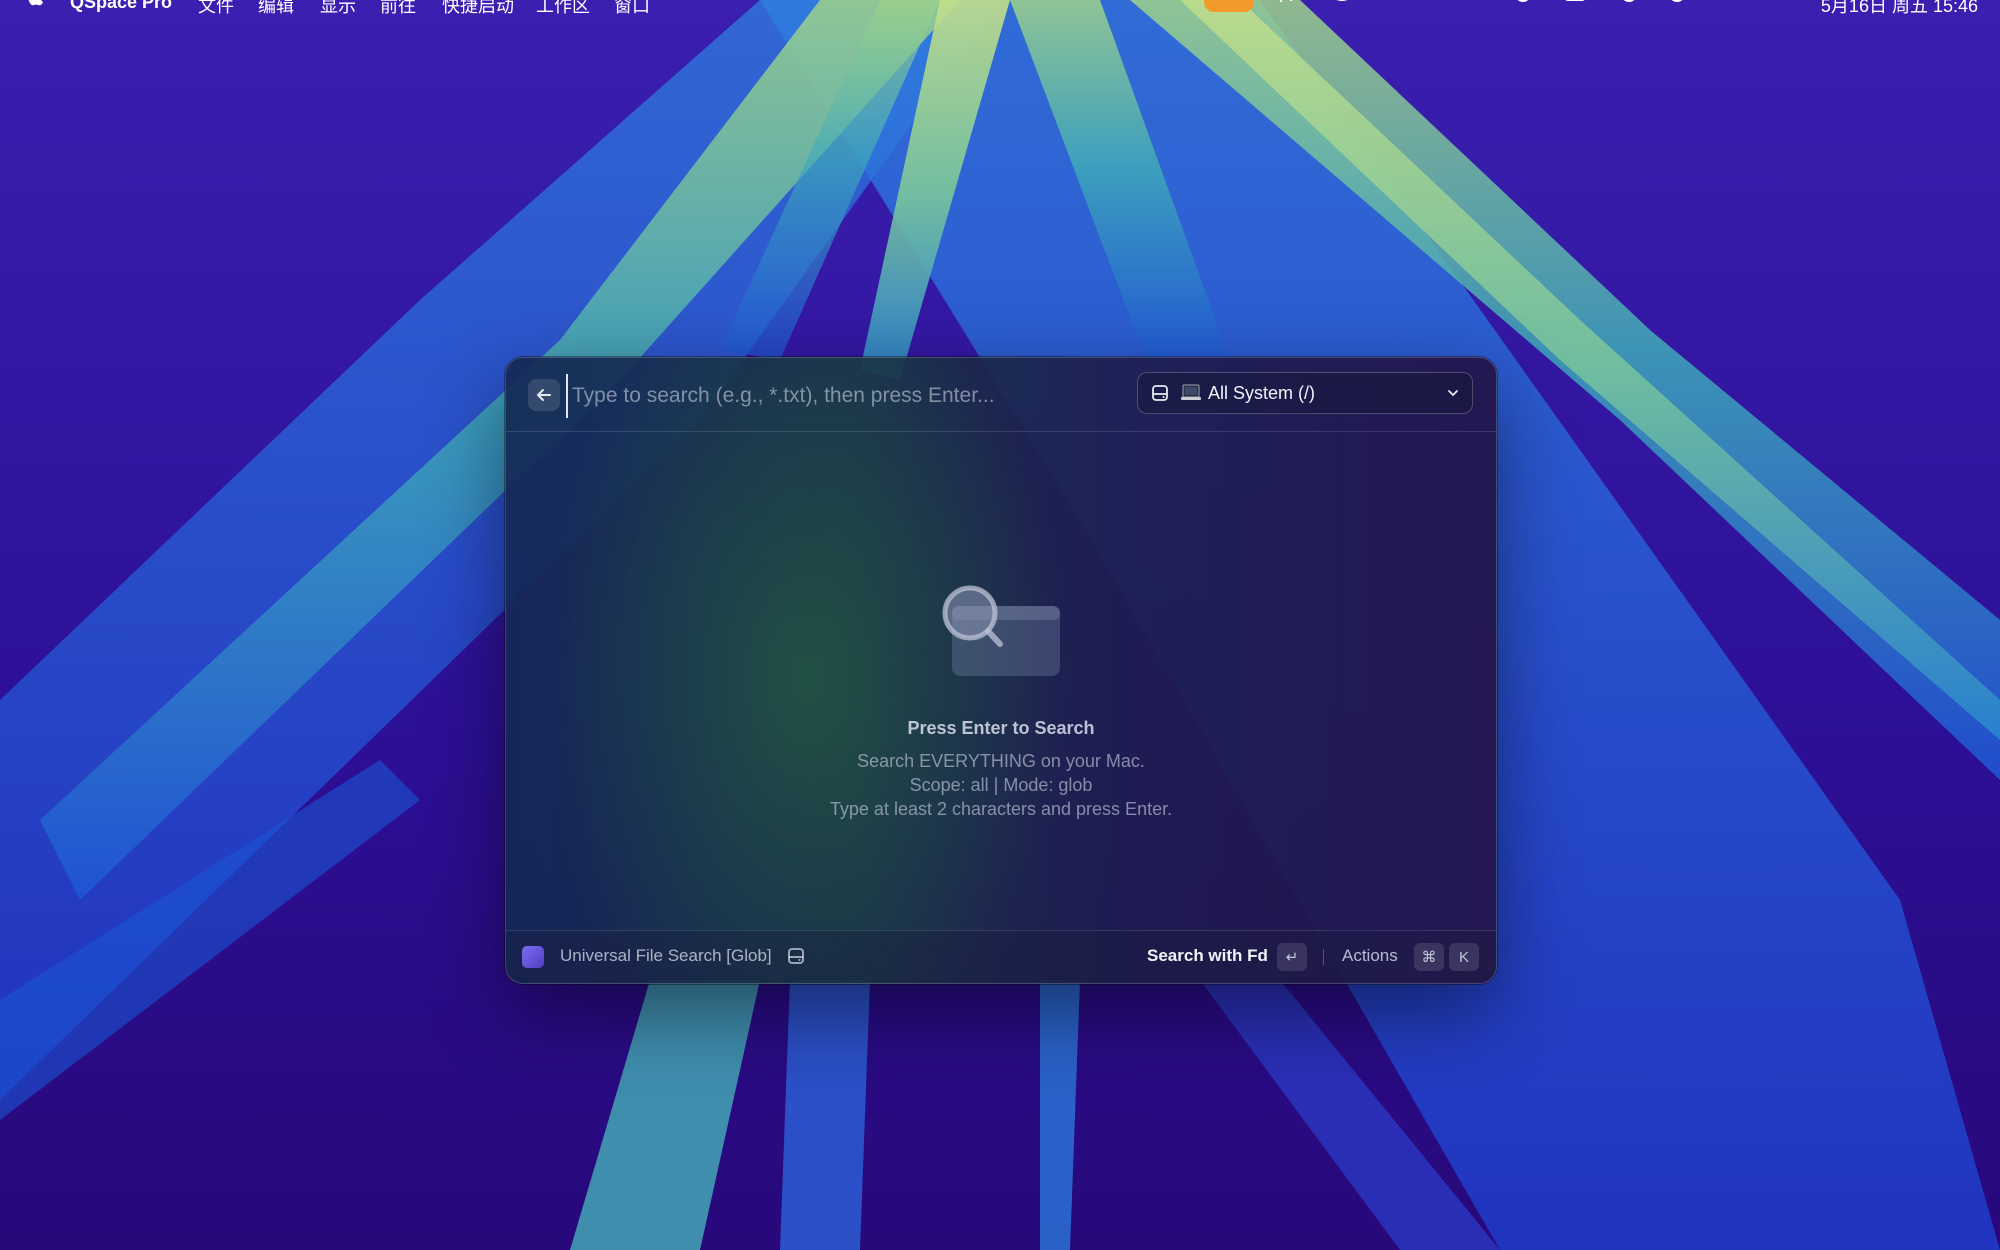  Describe the element at coordinates (1191, 392) in the screenshot. I see `laptop-icon` at that location.